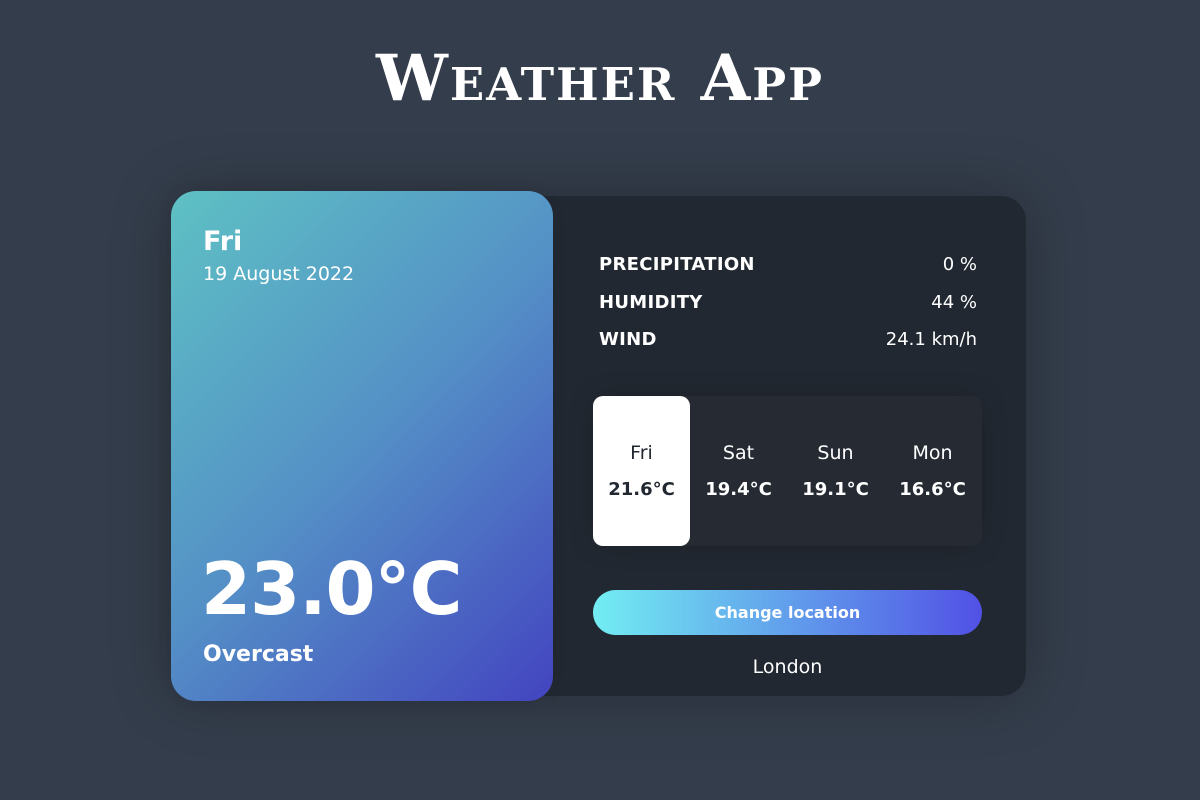 The height and width of the screenshot is (800, 1200). Describe the element at coordinates (788, 265) in the screenshot. I see `stat-precipitation: PRECIPITATION 0 %` at that location.